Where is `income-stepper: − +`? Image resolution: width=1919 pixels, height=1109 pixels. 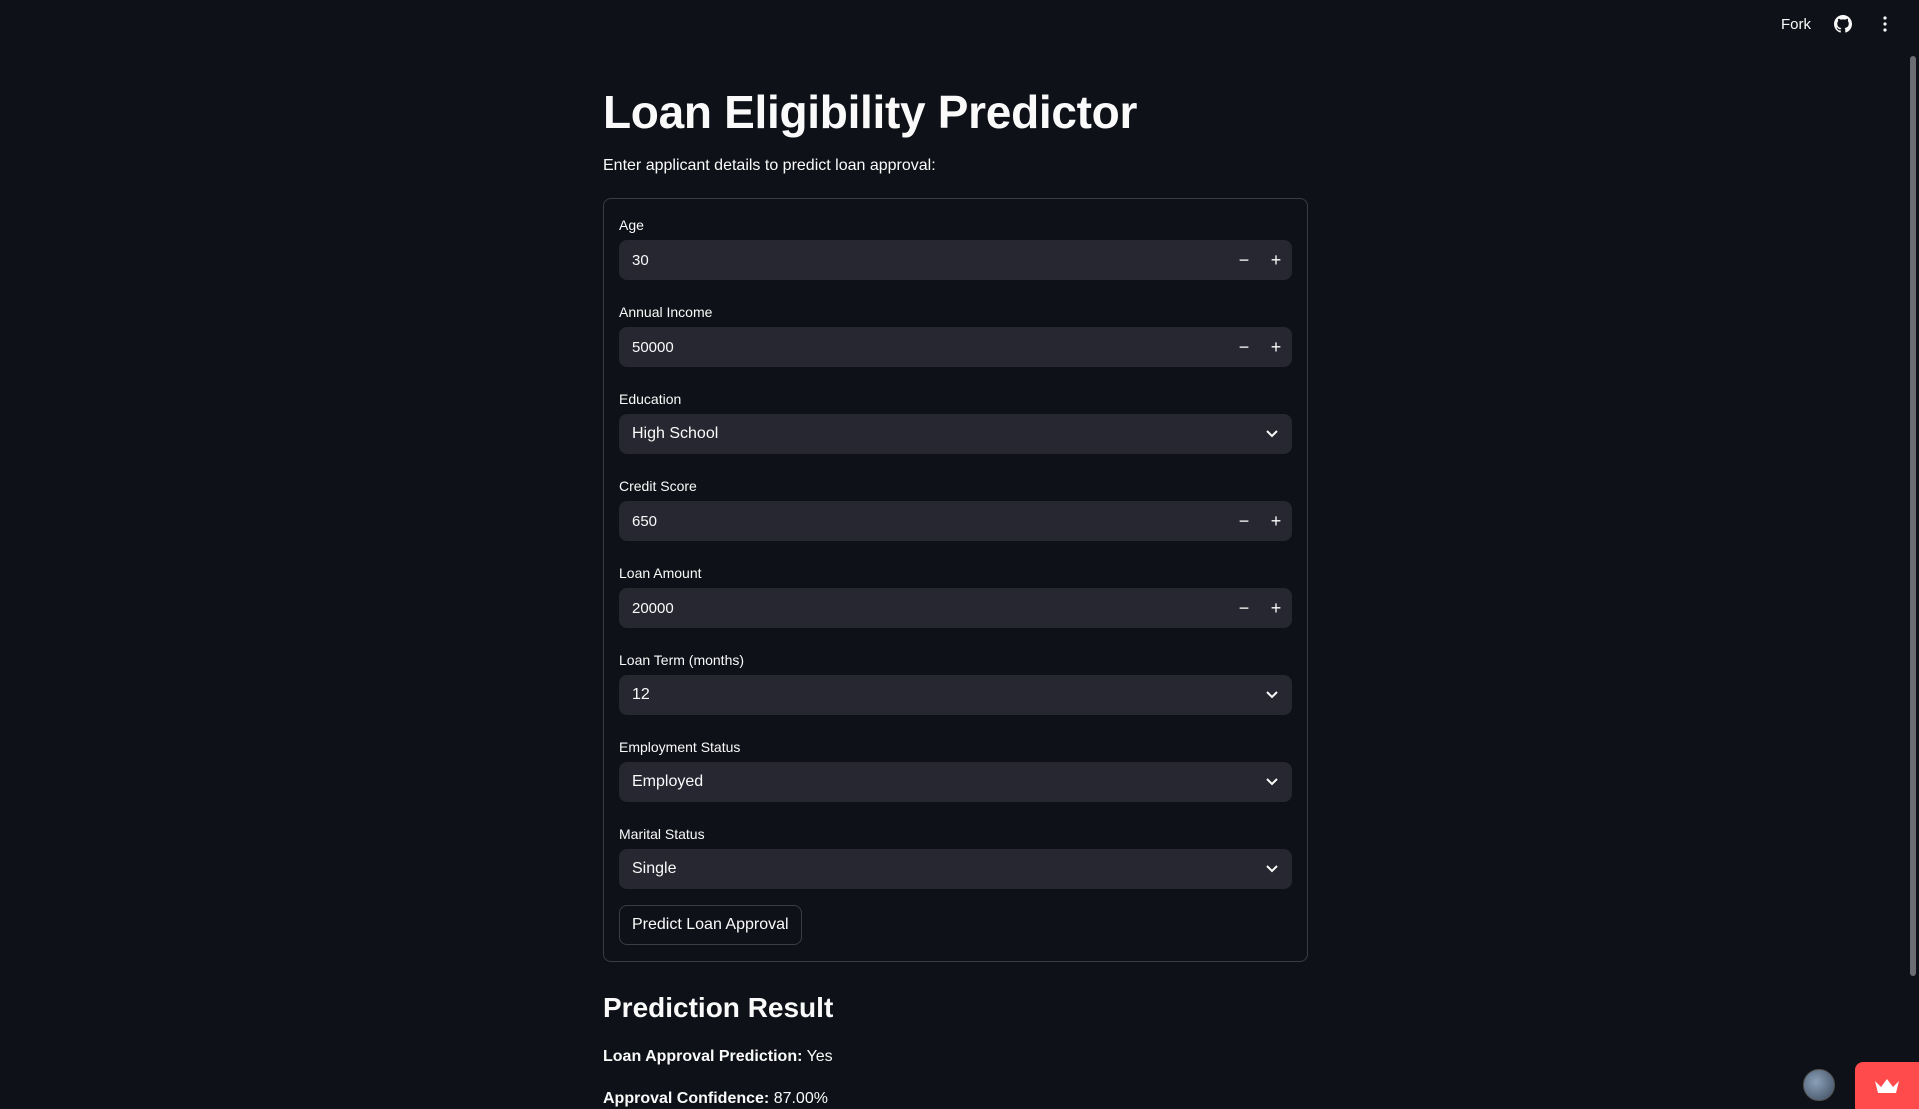 income-stepper: − + is located at coordinates (1260, 347).